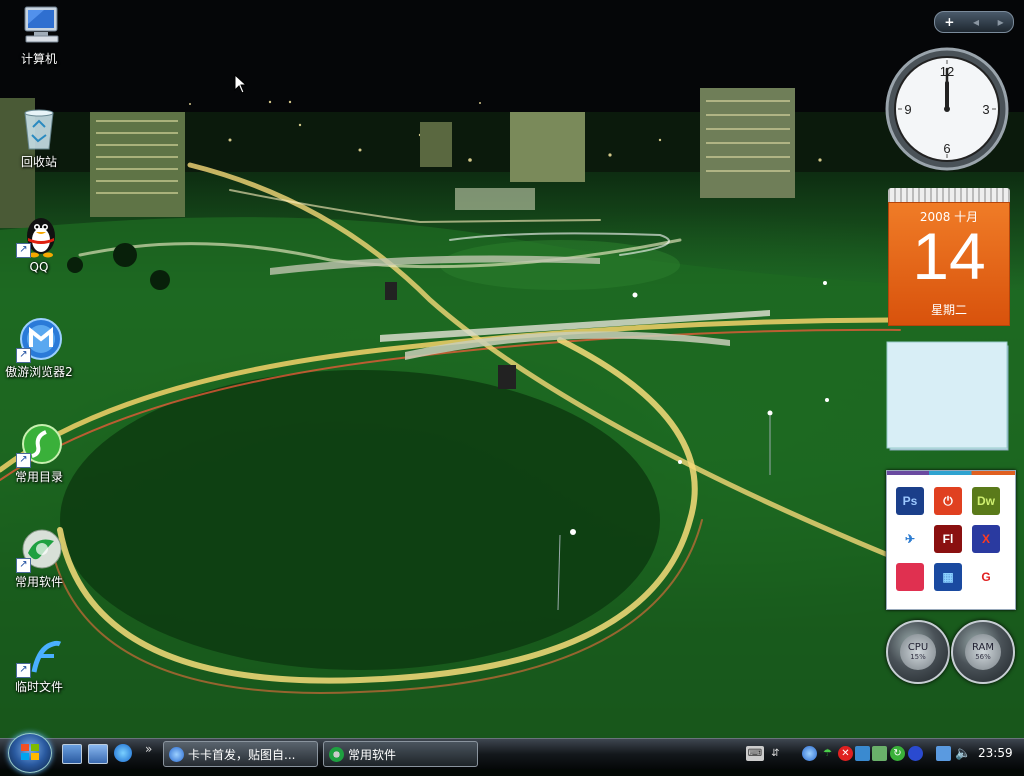  What do you see at coordinates (400, 754) in the screenshot?
I see `taskbar-button-common-software: 常用软件` at bounding box center [400, 754].